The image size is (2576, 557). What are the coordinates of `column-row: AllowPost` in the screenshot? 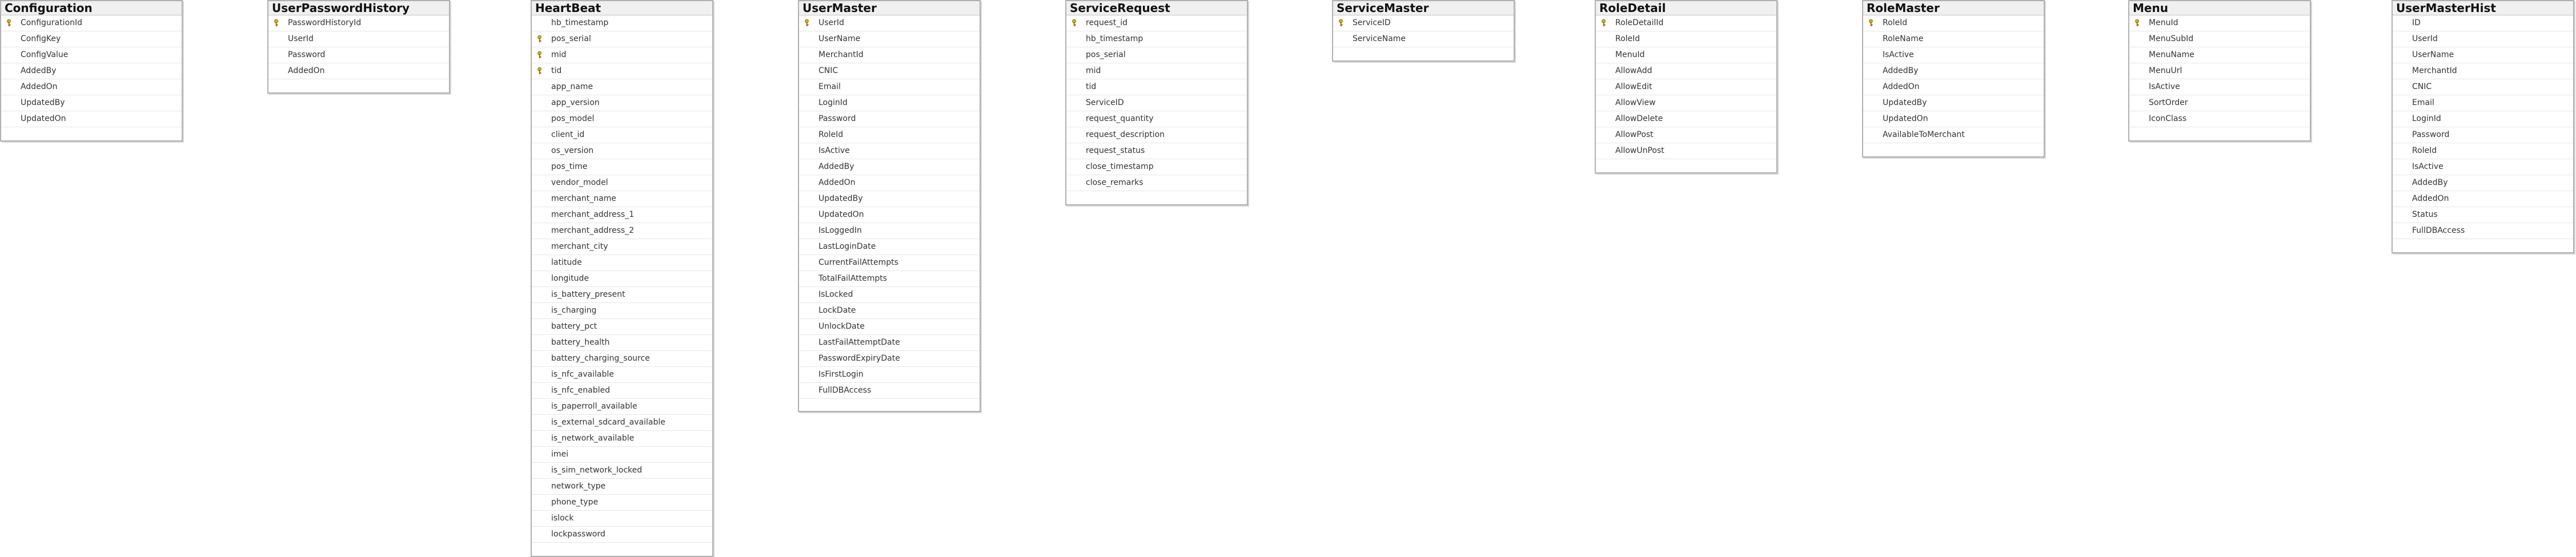 It's located at (1686, 135).